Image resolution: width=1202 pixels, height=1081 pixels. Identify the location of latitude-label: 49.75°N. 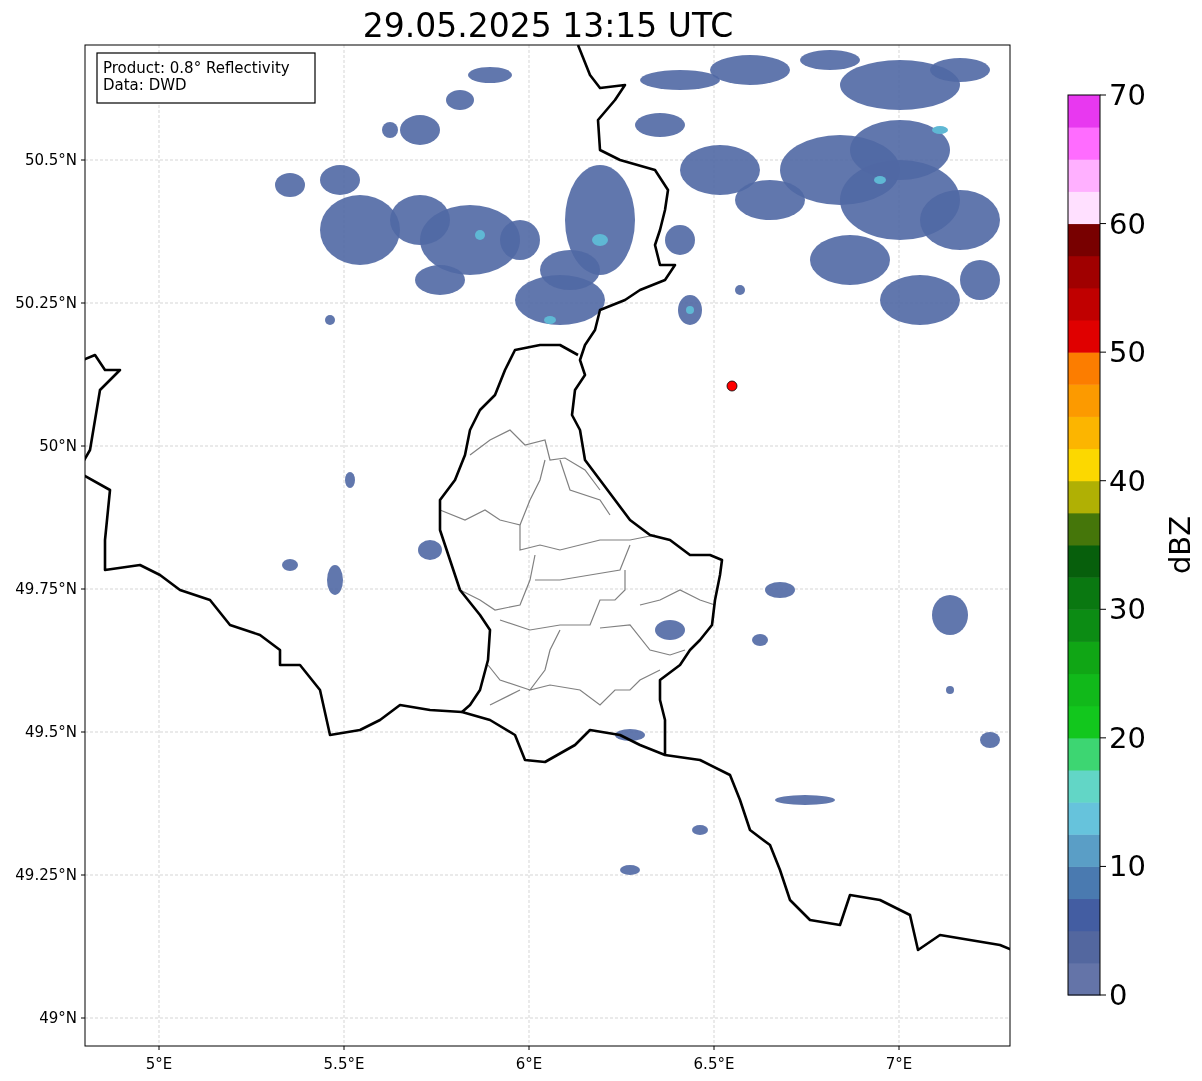
(46, 589).